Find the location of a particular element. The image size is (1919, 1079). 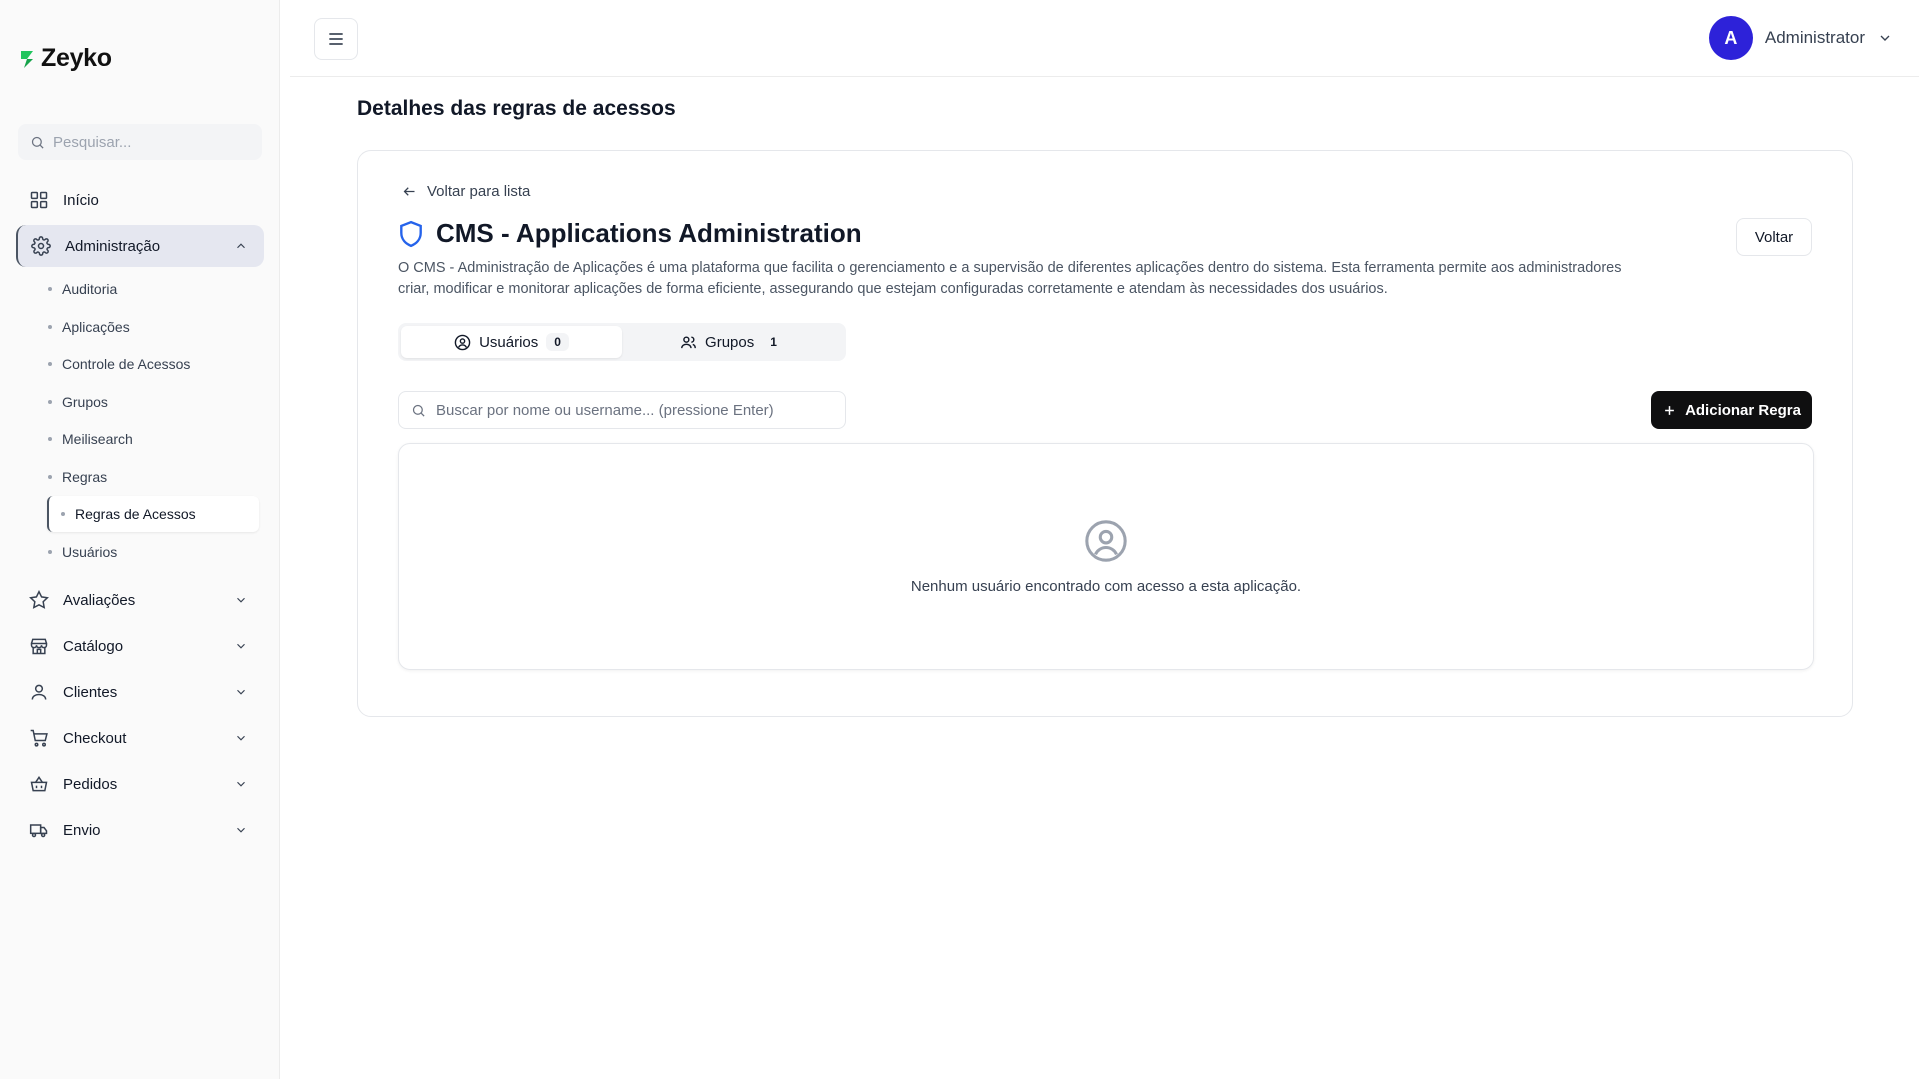

sidebar-subitem-regras: Regras is located at coordinates (77, 477).